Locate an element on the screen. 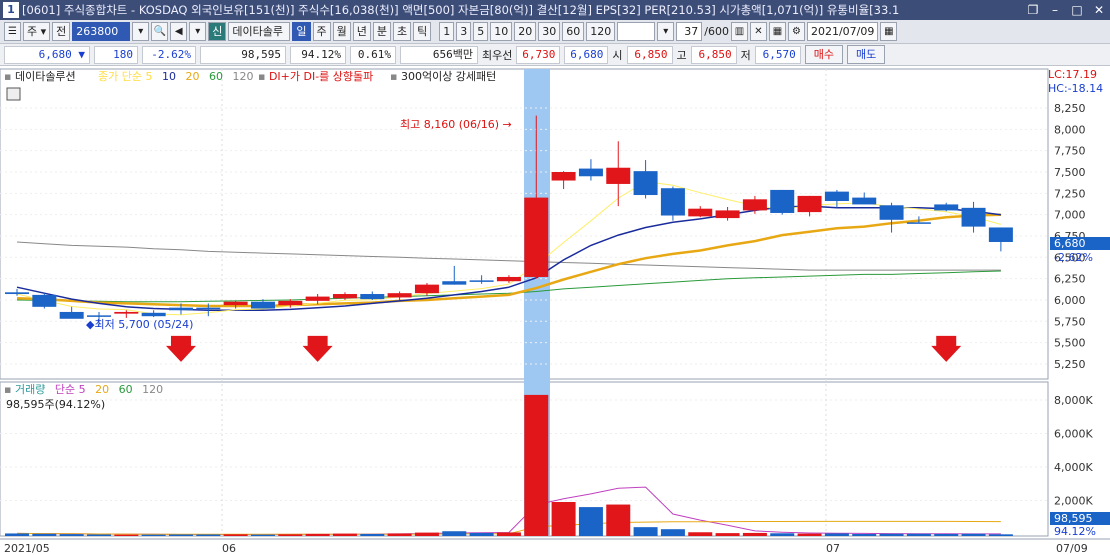  legend-stock-name: ▪ 데이타솔루션 is located at coordinates (40, 76).